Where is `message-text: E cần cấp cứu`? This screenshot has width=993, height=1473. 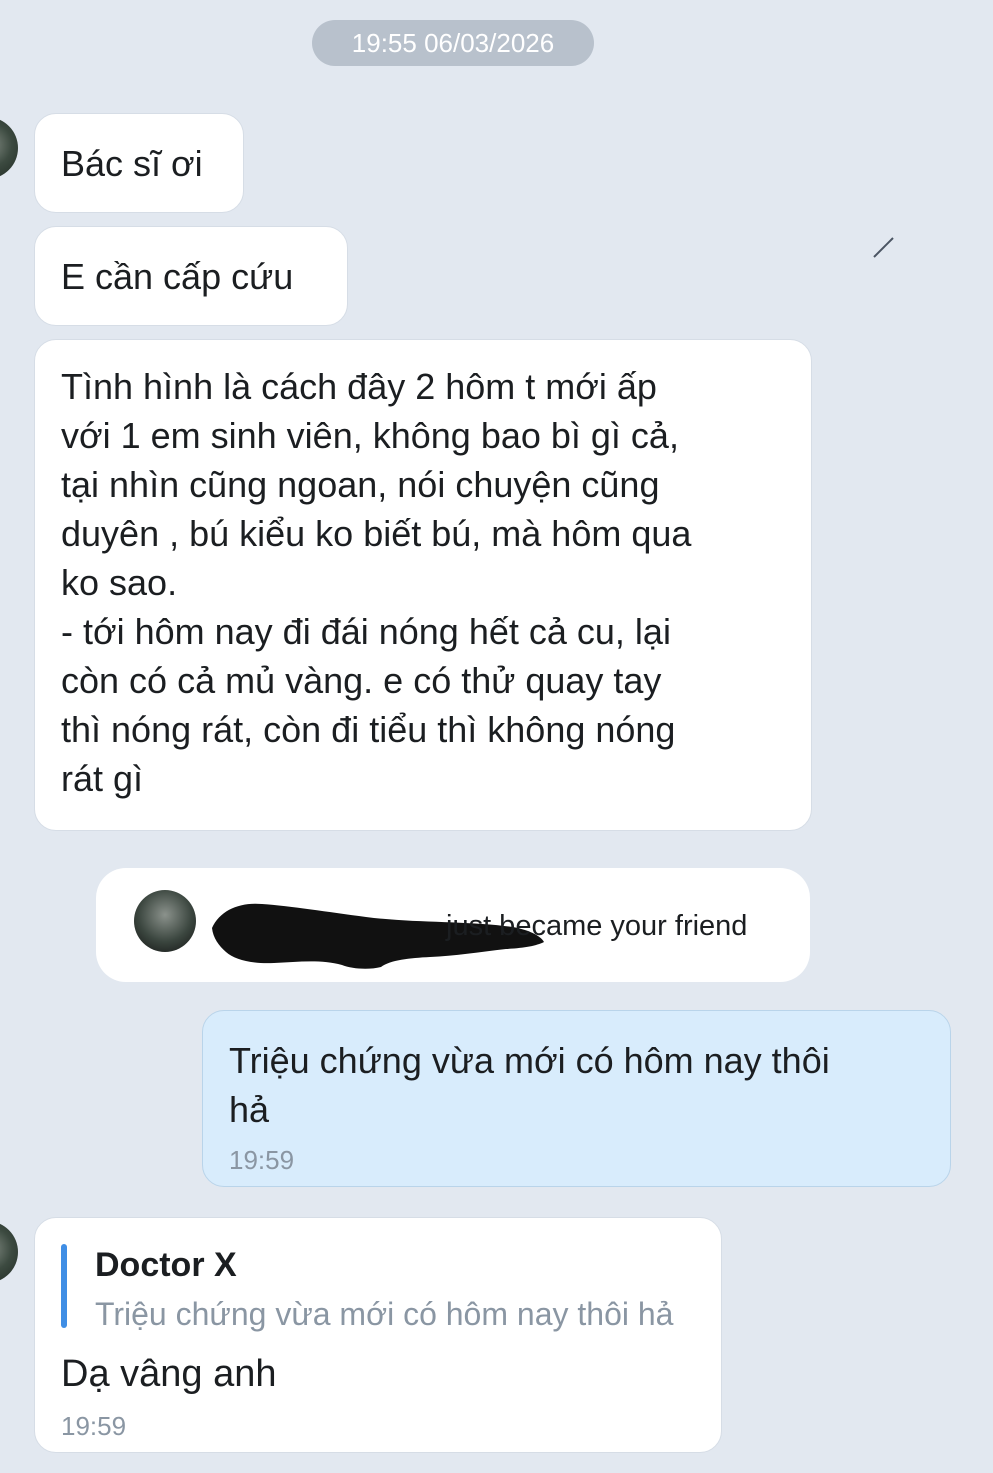
message-text: E cần cấp cứu is located at coordinates (177, 276).